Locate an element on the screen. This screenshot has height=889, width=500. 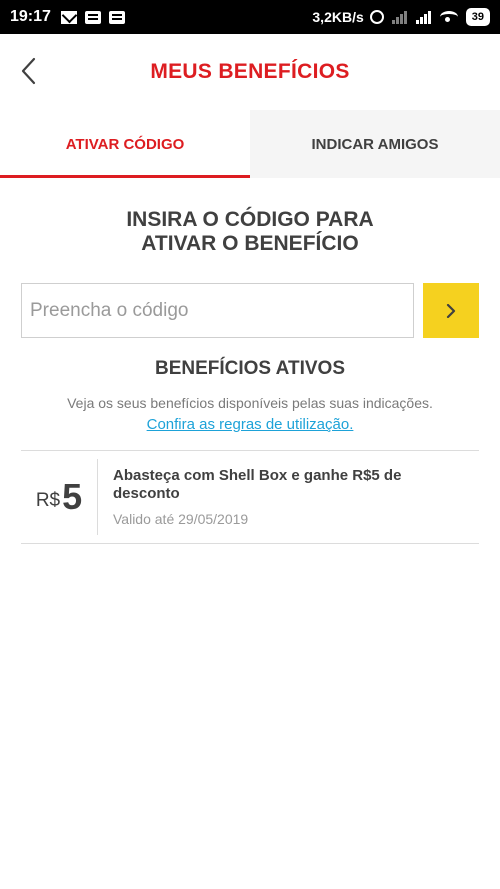
app-header: MEUS BENEFÍCIOS is located at coordinates (250, 72).